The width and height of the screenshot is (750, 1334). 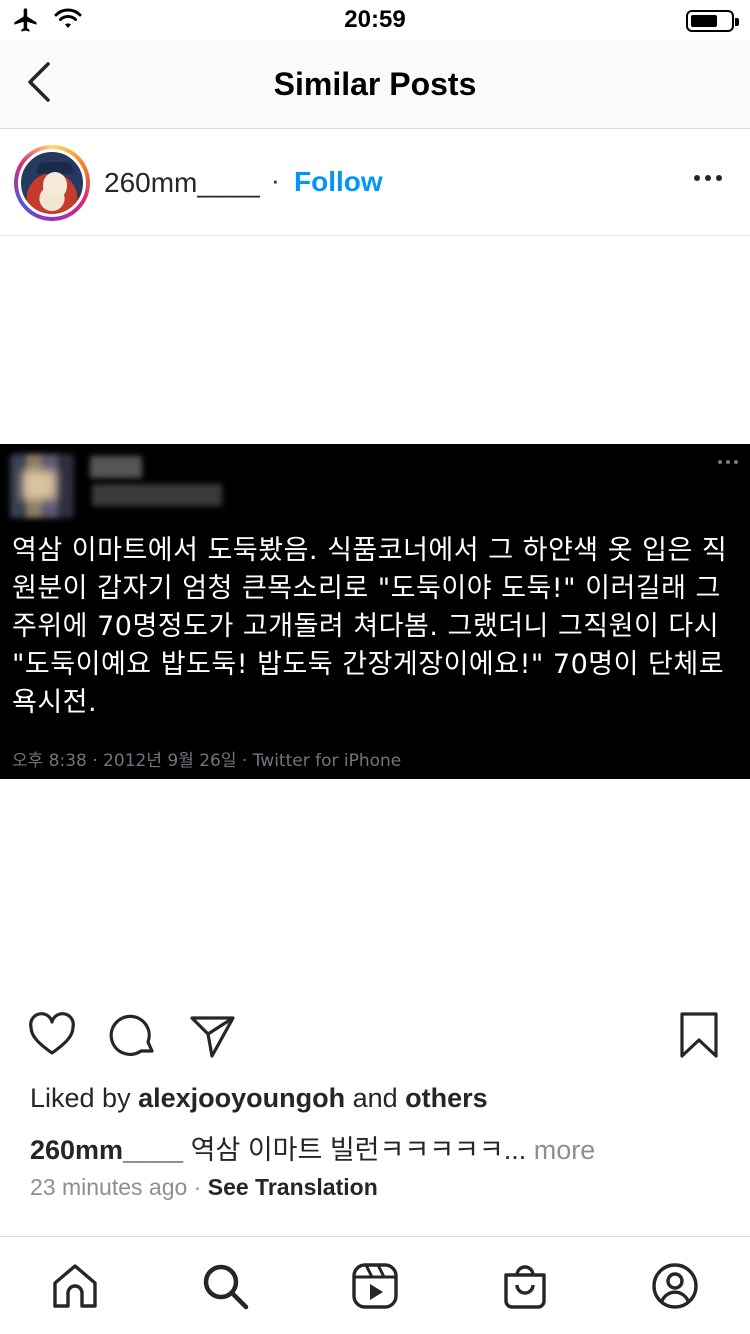 I want to click on liked-user: alexjooyoungoh, so click(x=241, y=1098).